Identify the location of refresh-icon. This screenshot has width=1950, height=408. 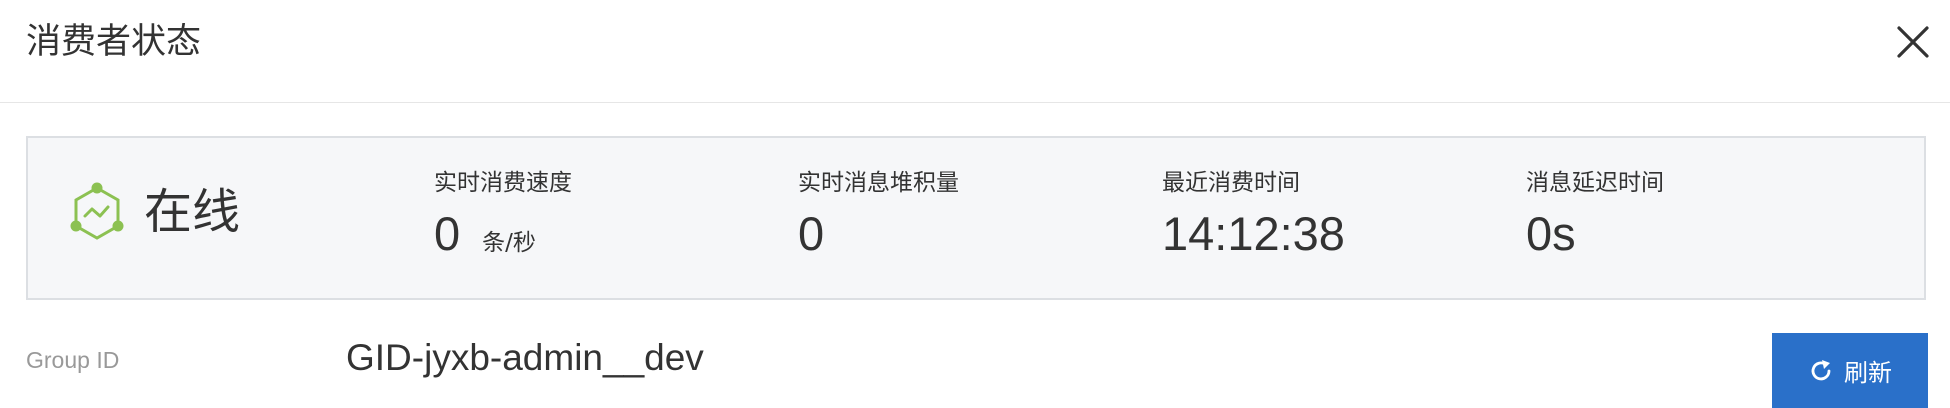
(1821, 369).